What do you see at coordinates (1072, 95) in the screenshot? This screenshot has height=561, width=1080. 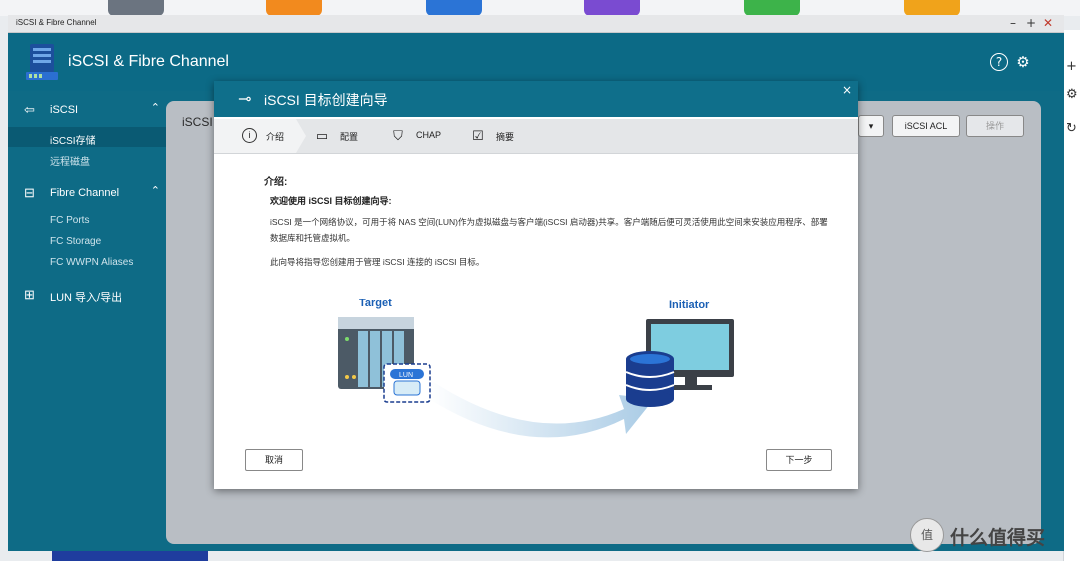 I see `gear-icon: ⚙` at bounding box center [1072, 95].